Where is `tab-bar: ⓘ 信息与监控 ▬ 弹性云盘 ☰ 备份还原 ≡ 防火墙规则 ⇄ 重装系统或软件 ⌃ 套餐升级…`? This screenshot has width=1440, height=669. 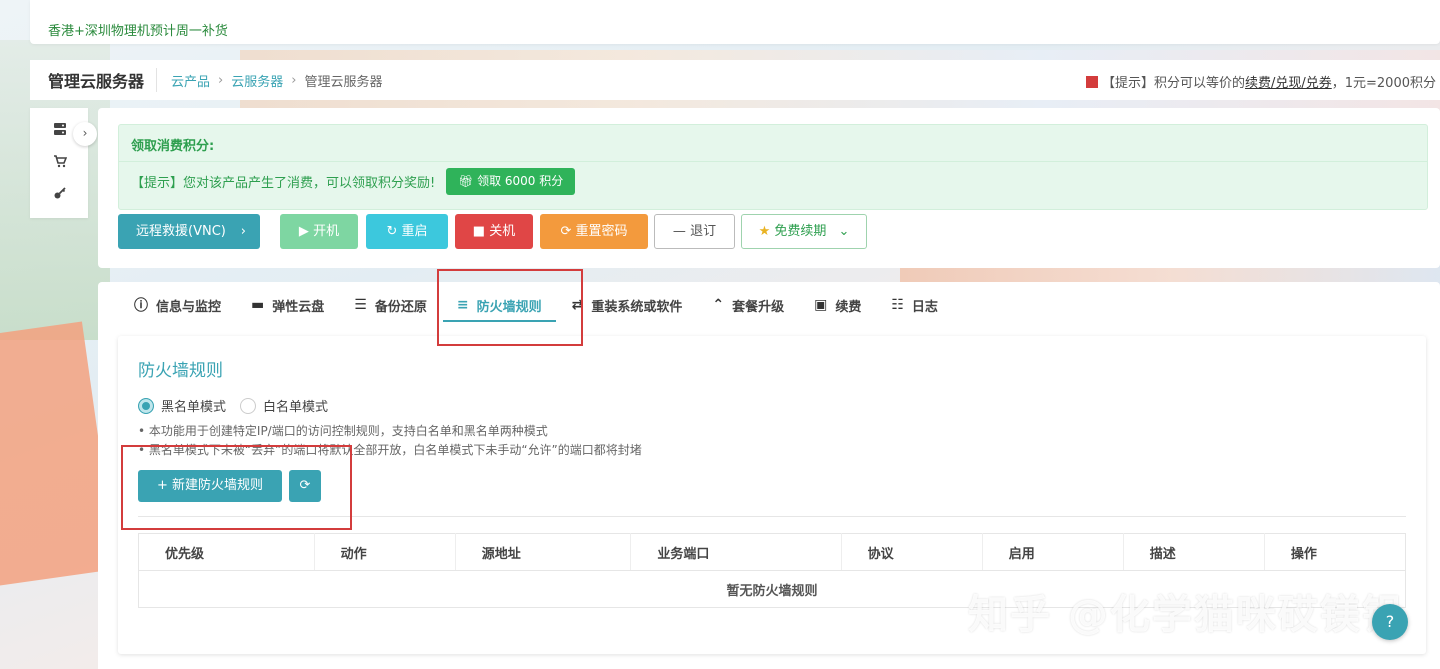 tab-bar: ⓘ 信息与监控 ▬ 弹性云盘 ☰ 备份还原 ≡ 防火墙规则 ⇄ 重装系统或软件 ⌃ 套餐升级… is located at coordinates (769, 305).